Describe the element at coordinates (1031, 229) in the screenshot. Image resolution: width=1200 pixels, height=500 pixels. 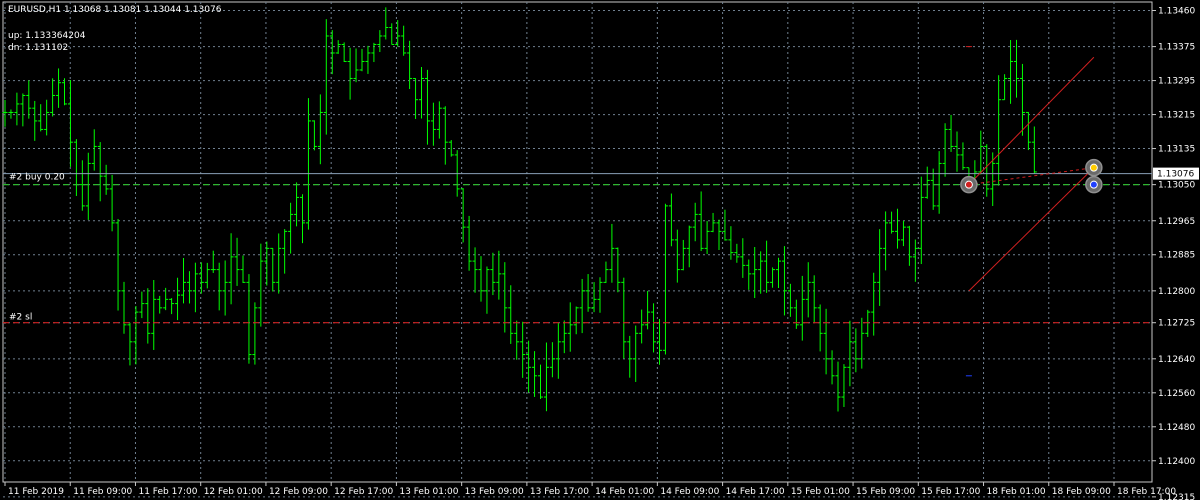
I see `channel-lower-line` at that location.